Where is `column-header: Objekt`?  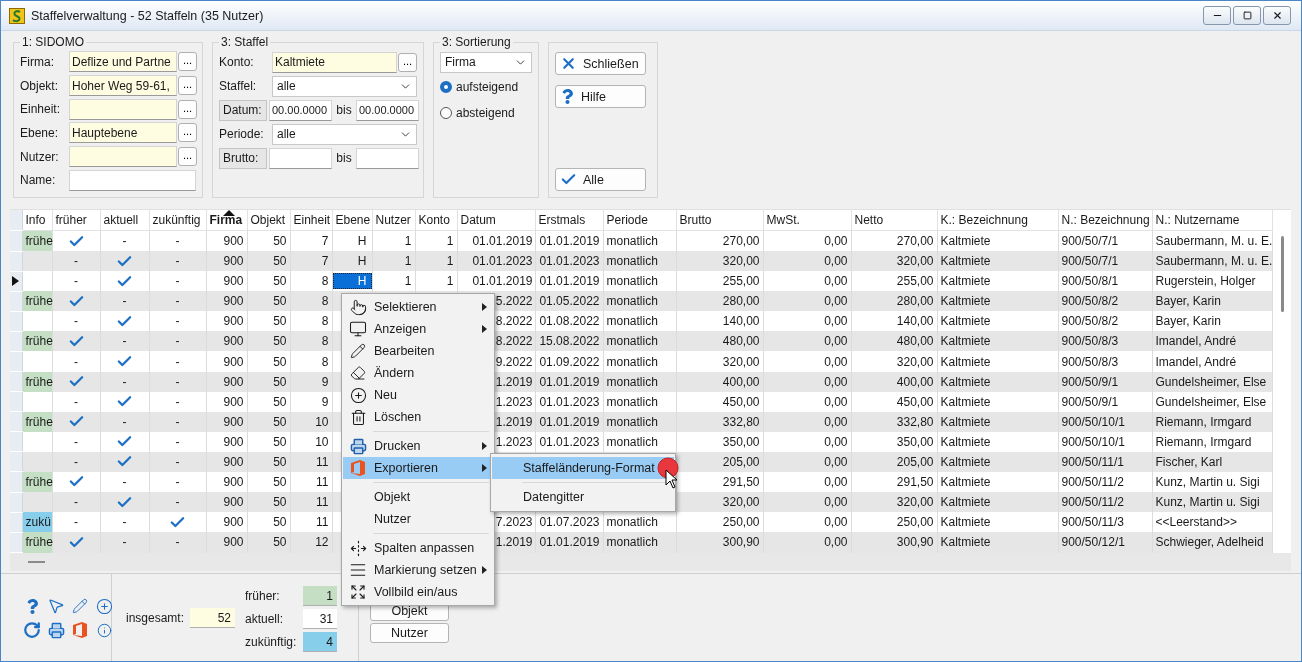 column-header: Objekt is located at coordinates (268, 220).